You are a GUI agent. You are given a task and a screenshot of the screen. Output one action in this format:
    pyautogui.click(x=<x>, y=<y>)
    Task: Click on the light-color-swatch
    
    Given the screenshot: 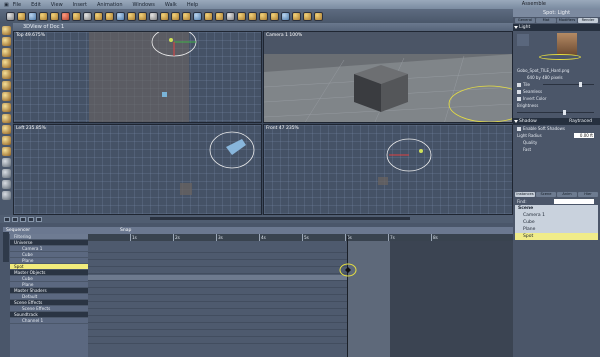 What is the action you would take?
    pyautogui.click(x=523, y=40)
    